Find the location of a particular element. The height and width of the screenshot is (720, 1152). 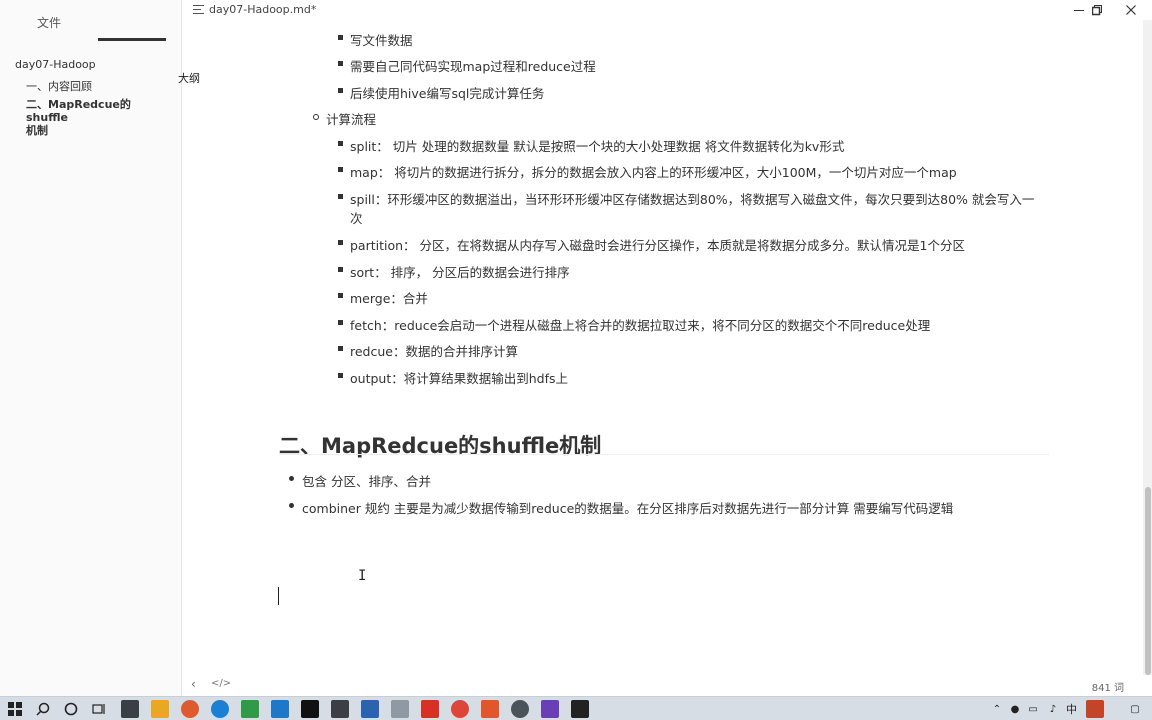

source-mode-button: </> is located at coordinates (221, 683).